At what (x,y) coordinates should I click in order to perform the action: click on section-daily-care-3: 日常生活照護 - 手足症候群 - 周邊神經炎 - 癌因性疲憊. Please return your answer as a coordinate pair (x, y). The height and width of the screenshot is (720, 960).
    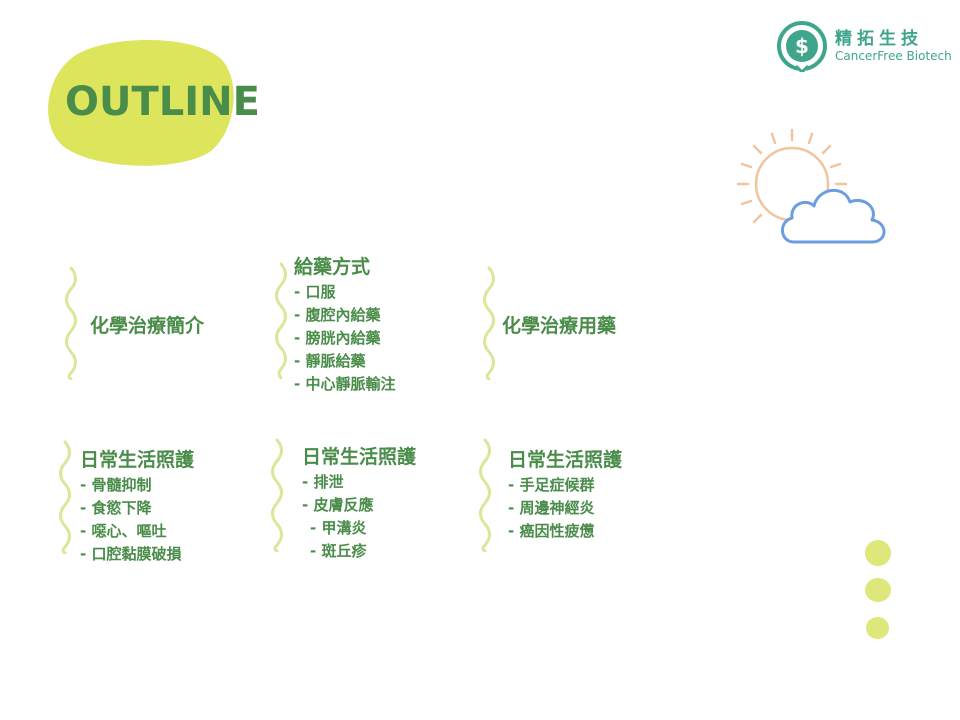
    Looking at the image, I should click on (565, 494).